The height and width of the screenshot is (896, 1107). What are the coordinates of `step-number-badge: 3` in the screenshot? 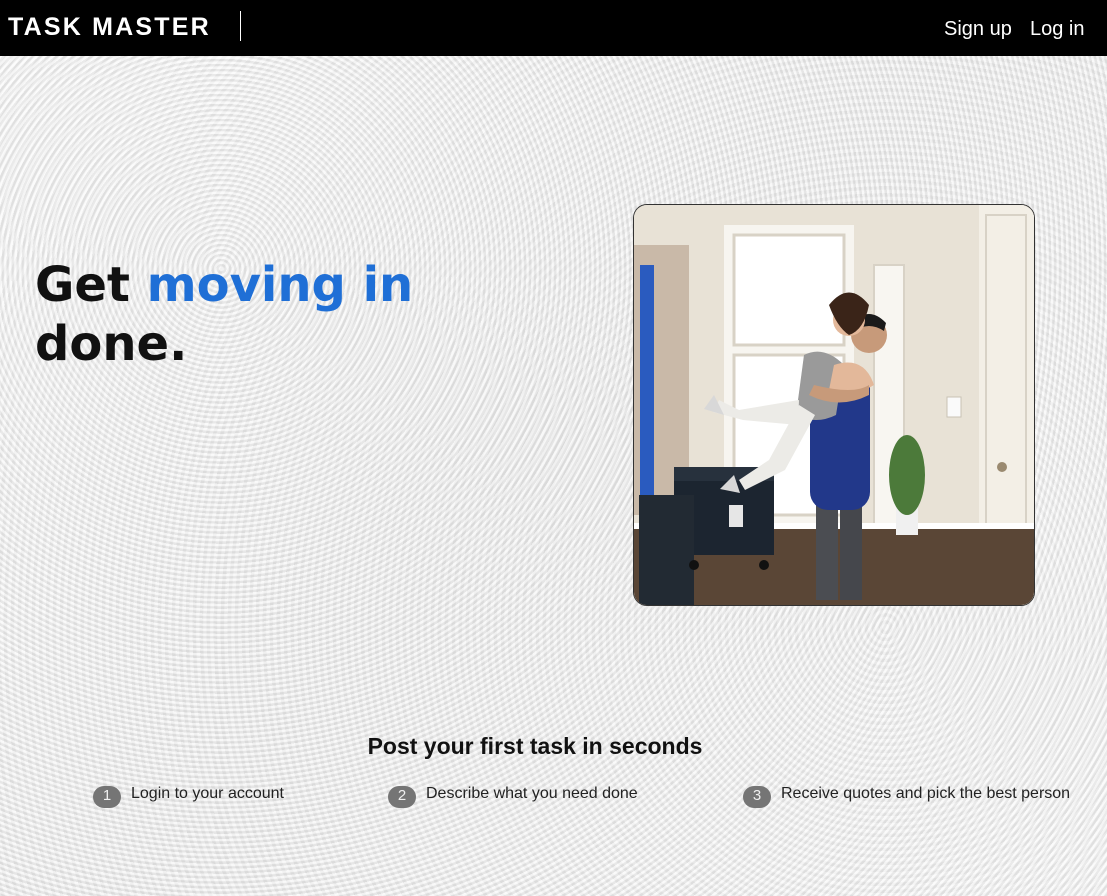 It's located at (757, 797).